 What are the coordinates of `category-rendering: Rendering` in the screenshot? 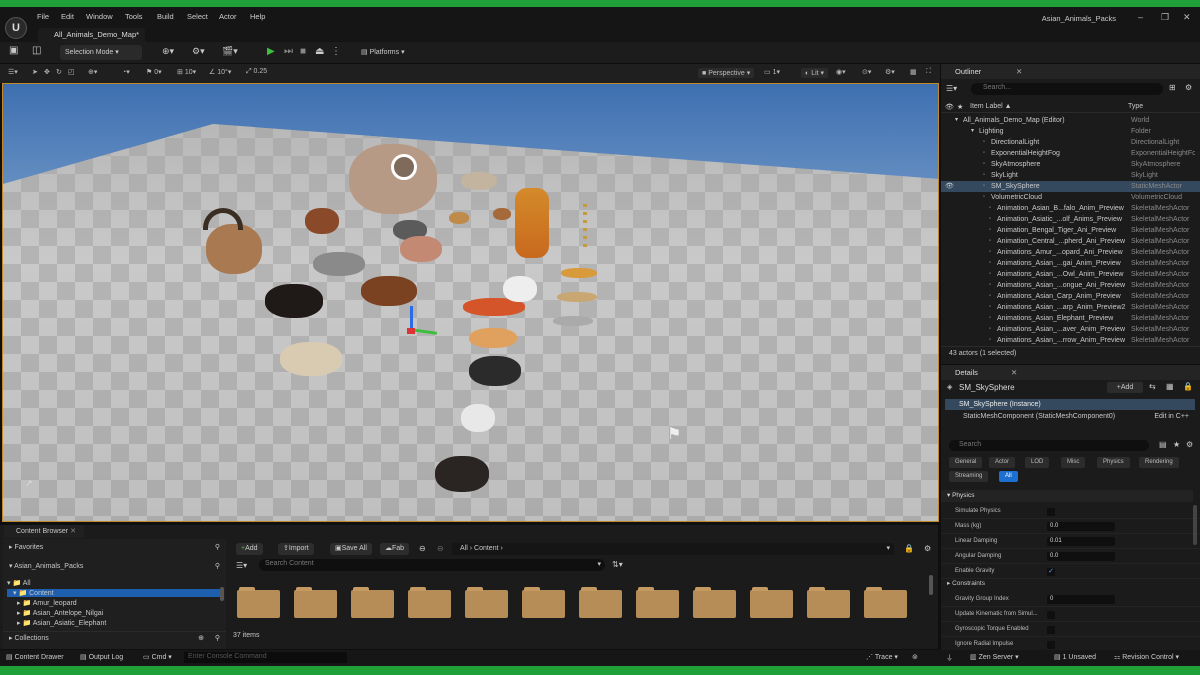 It's located at (1159, 462).